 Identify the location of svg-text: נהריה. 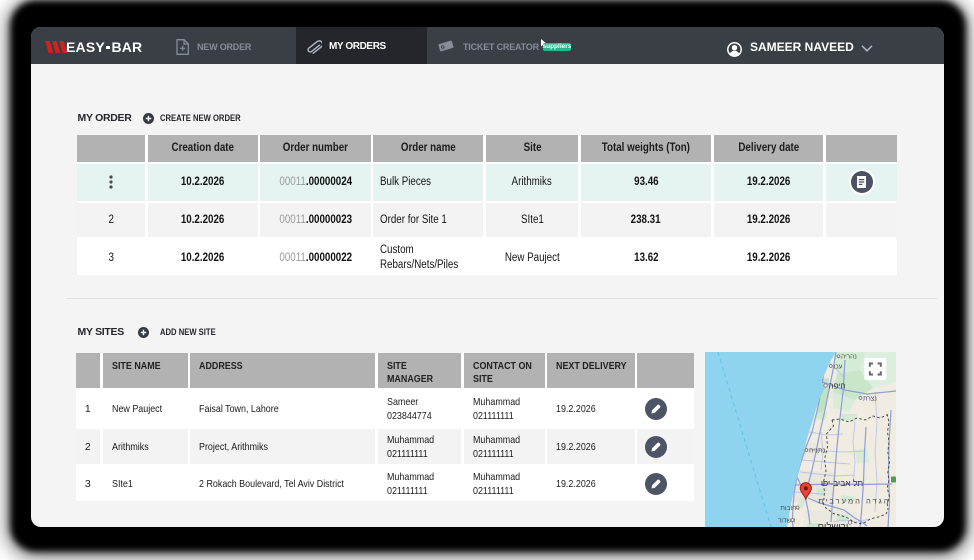
(849, 357).